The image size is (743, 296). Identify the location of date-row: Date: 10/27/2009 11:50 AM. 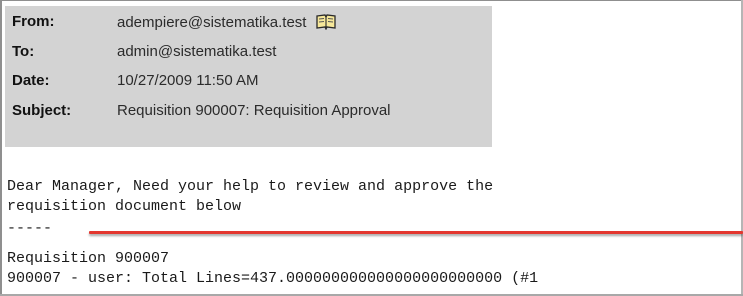
(248, 80).